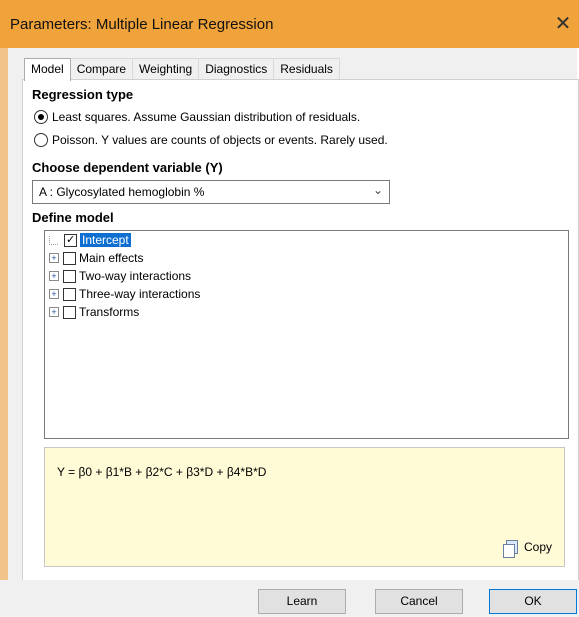  I want to click on dependent-variable-title: Choose dependent variable (Y), so click(127, 167).